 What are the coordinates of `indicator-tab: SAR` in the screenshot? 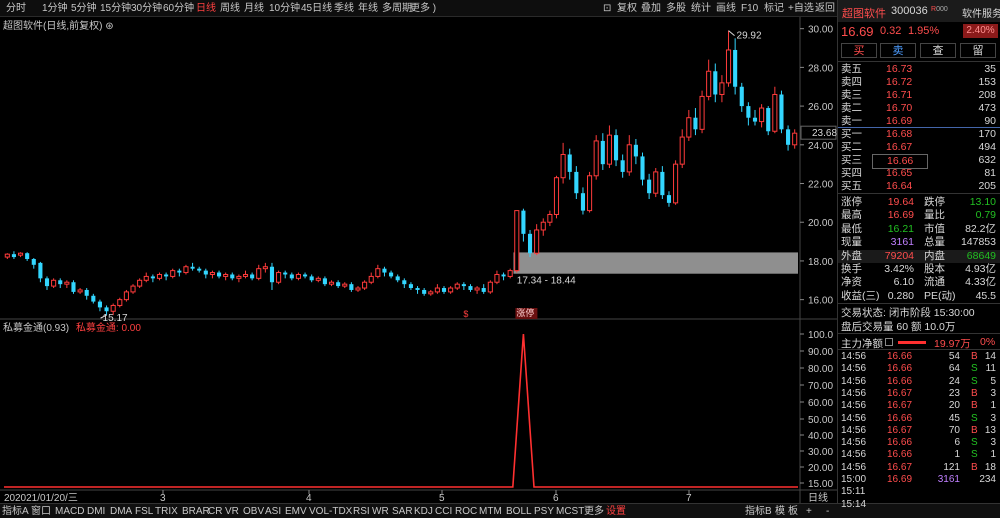 It's located at (402, 511).